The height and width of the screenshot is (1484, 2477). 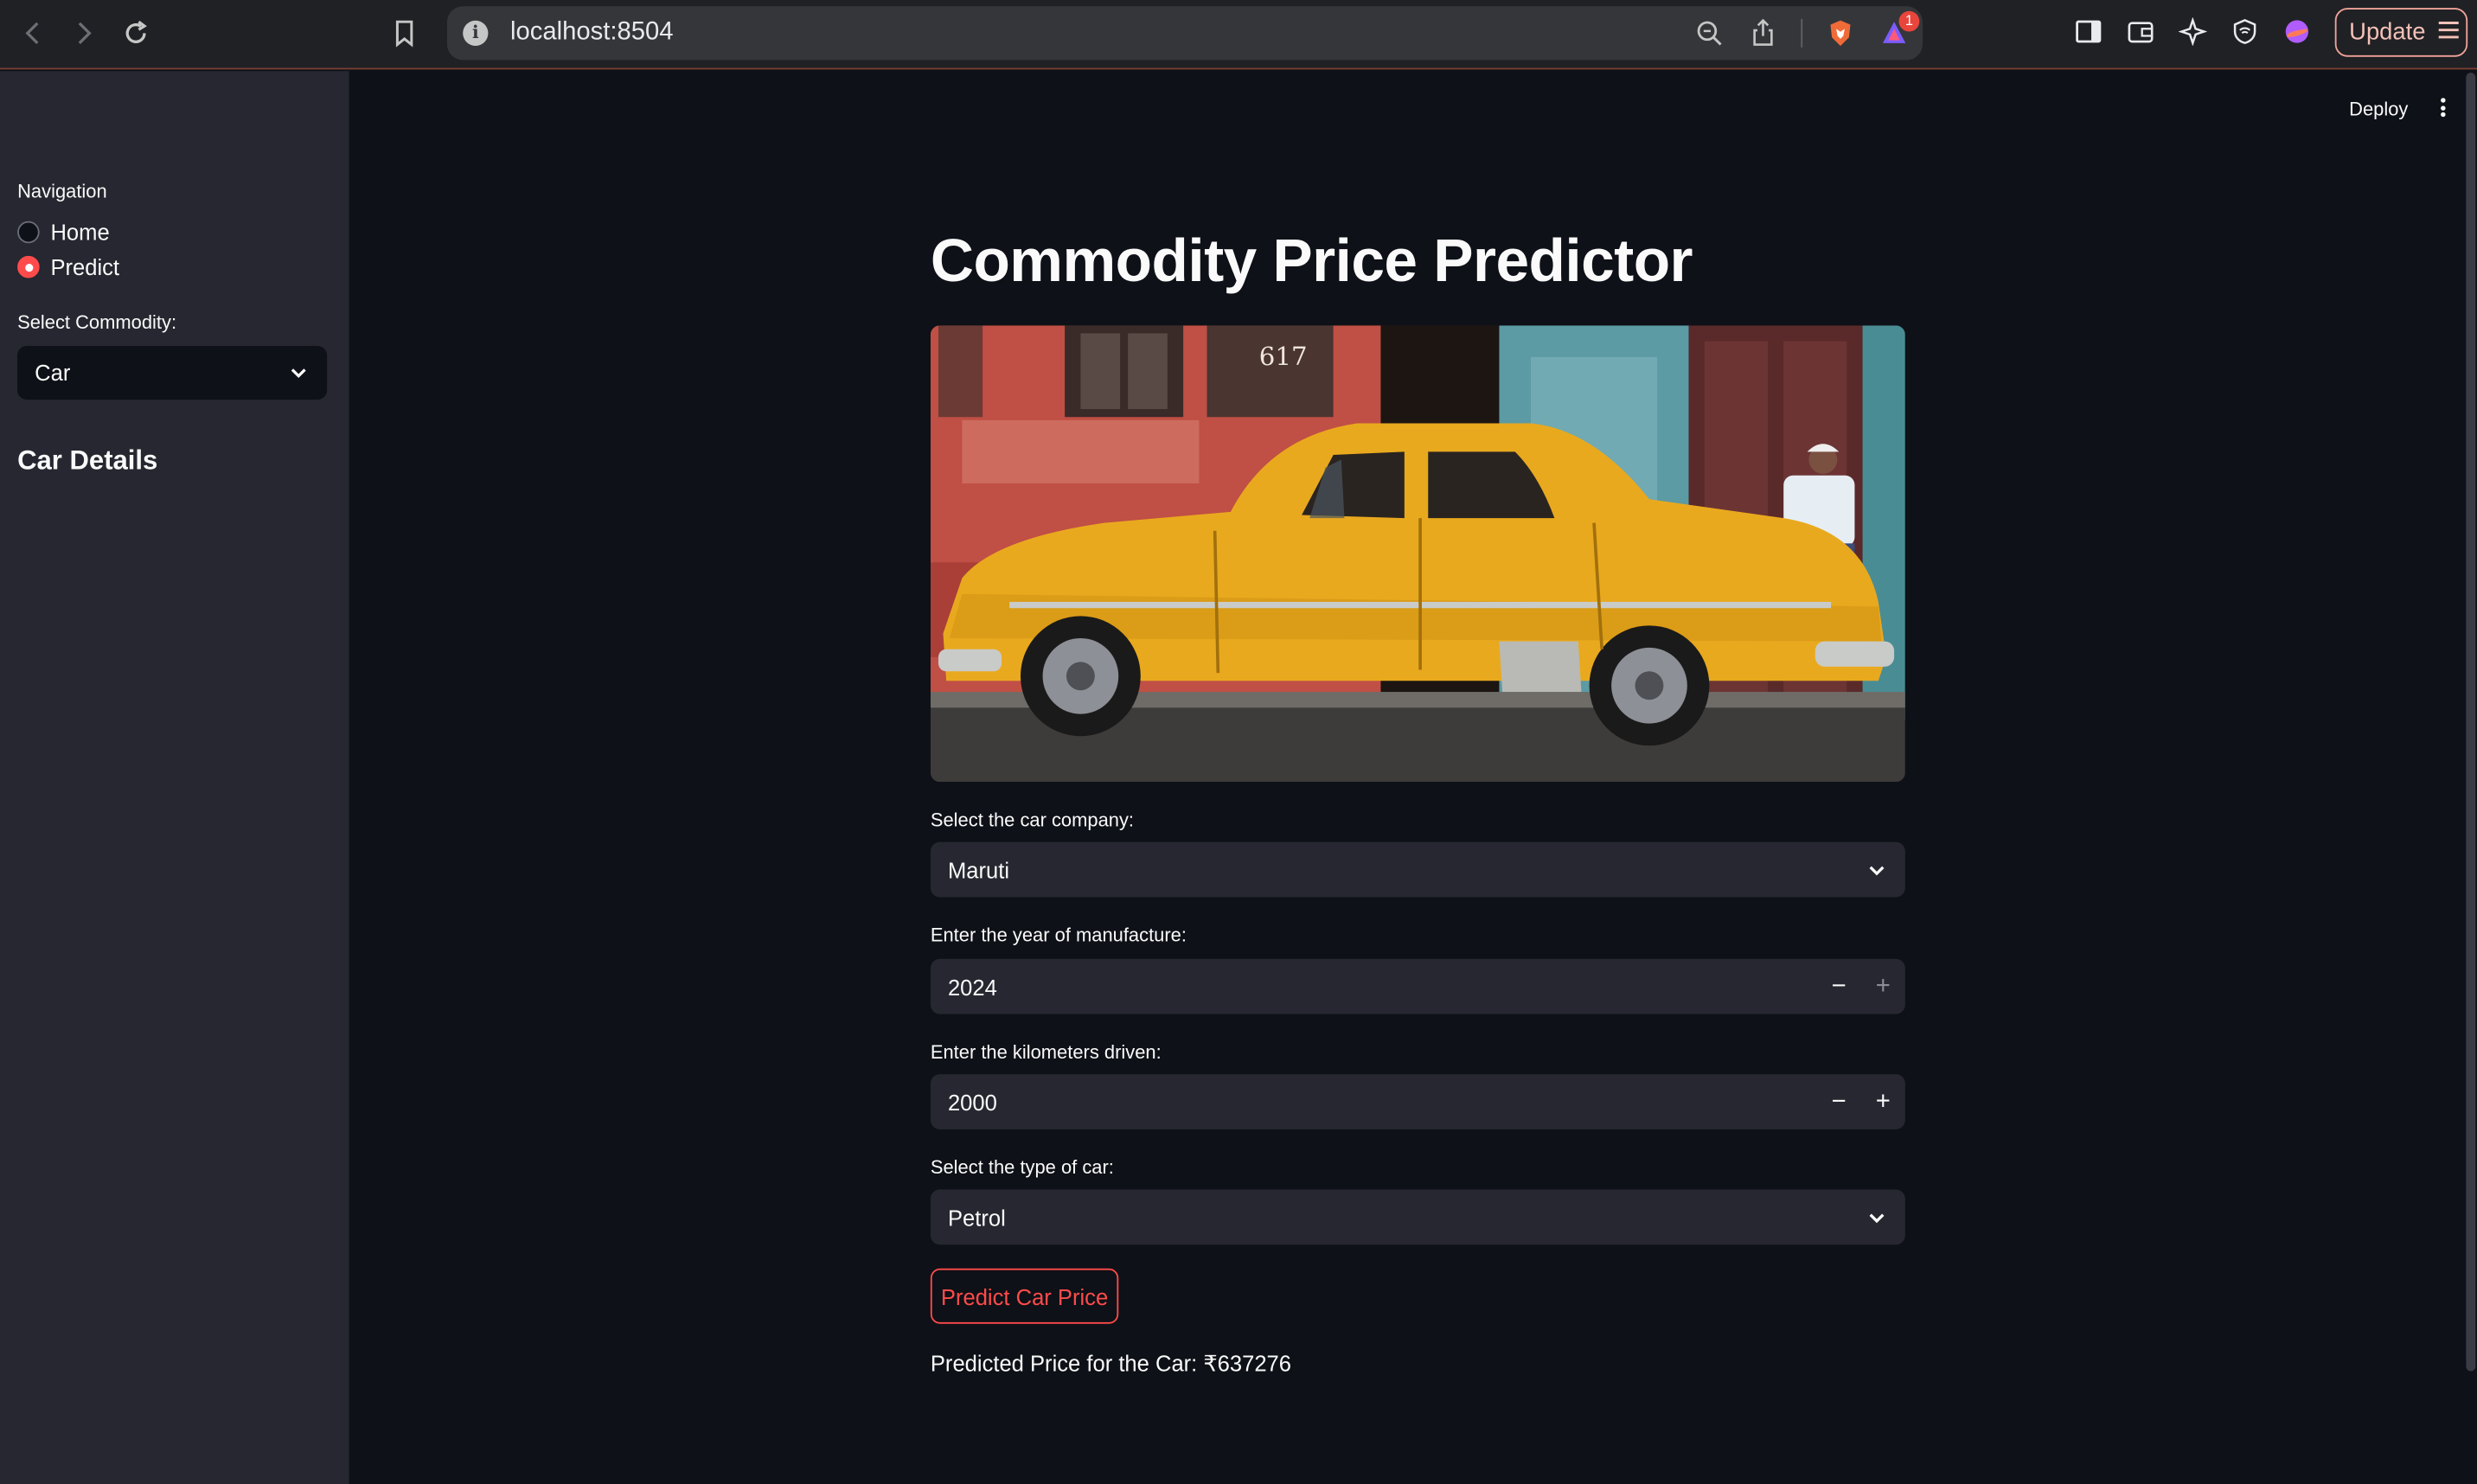 I want to click on scrollbar, so click(x=2471, y=723).